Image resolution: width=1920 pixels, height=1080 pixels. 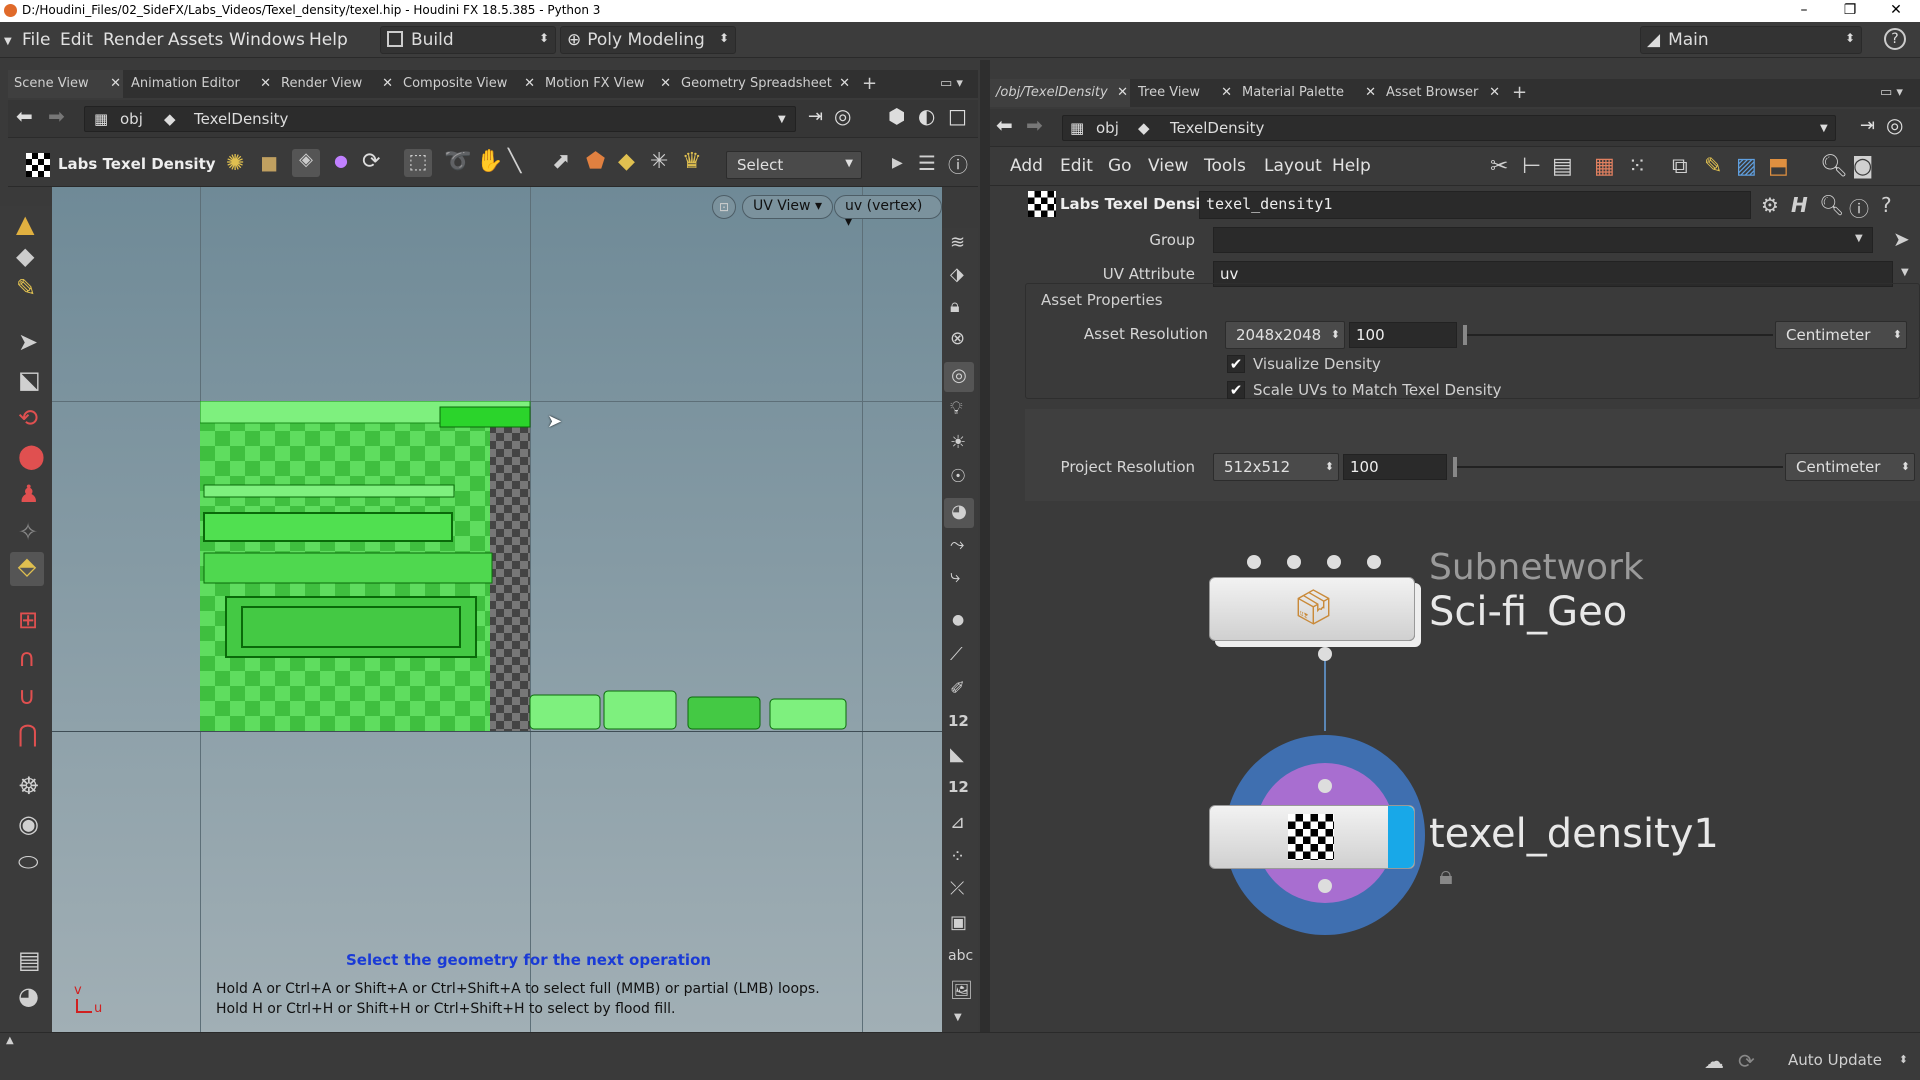 What do you see at coordinates (1120, 166) in the screenshot?
I see `menu-go: Go` at bounding box center [1120, 166].